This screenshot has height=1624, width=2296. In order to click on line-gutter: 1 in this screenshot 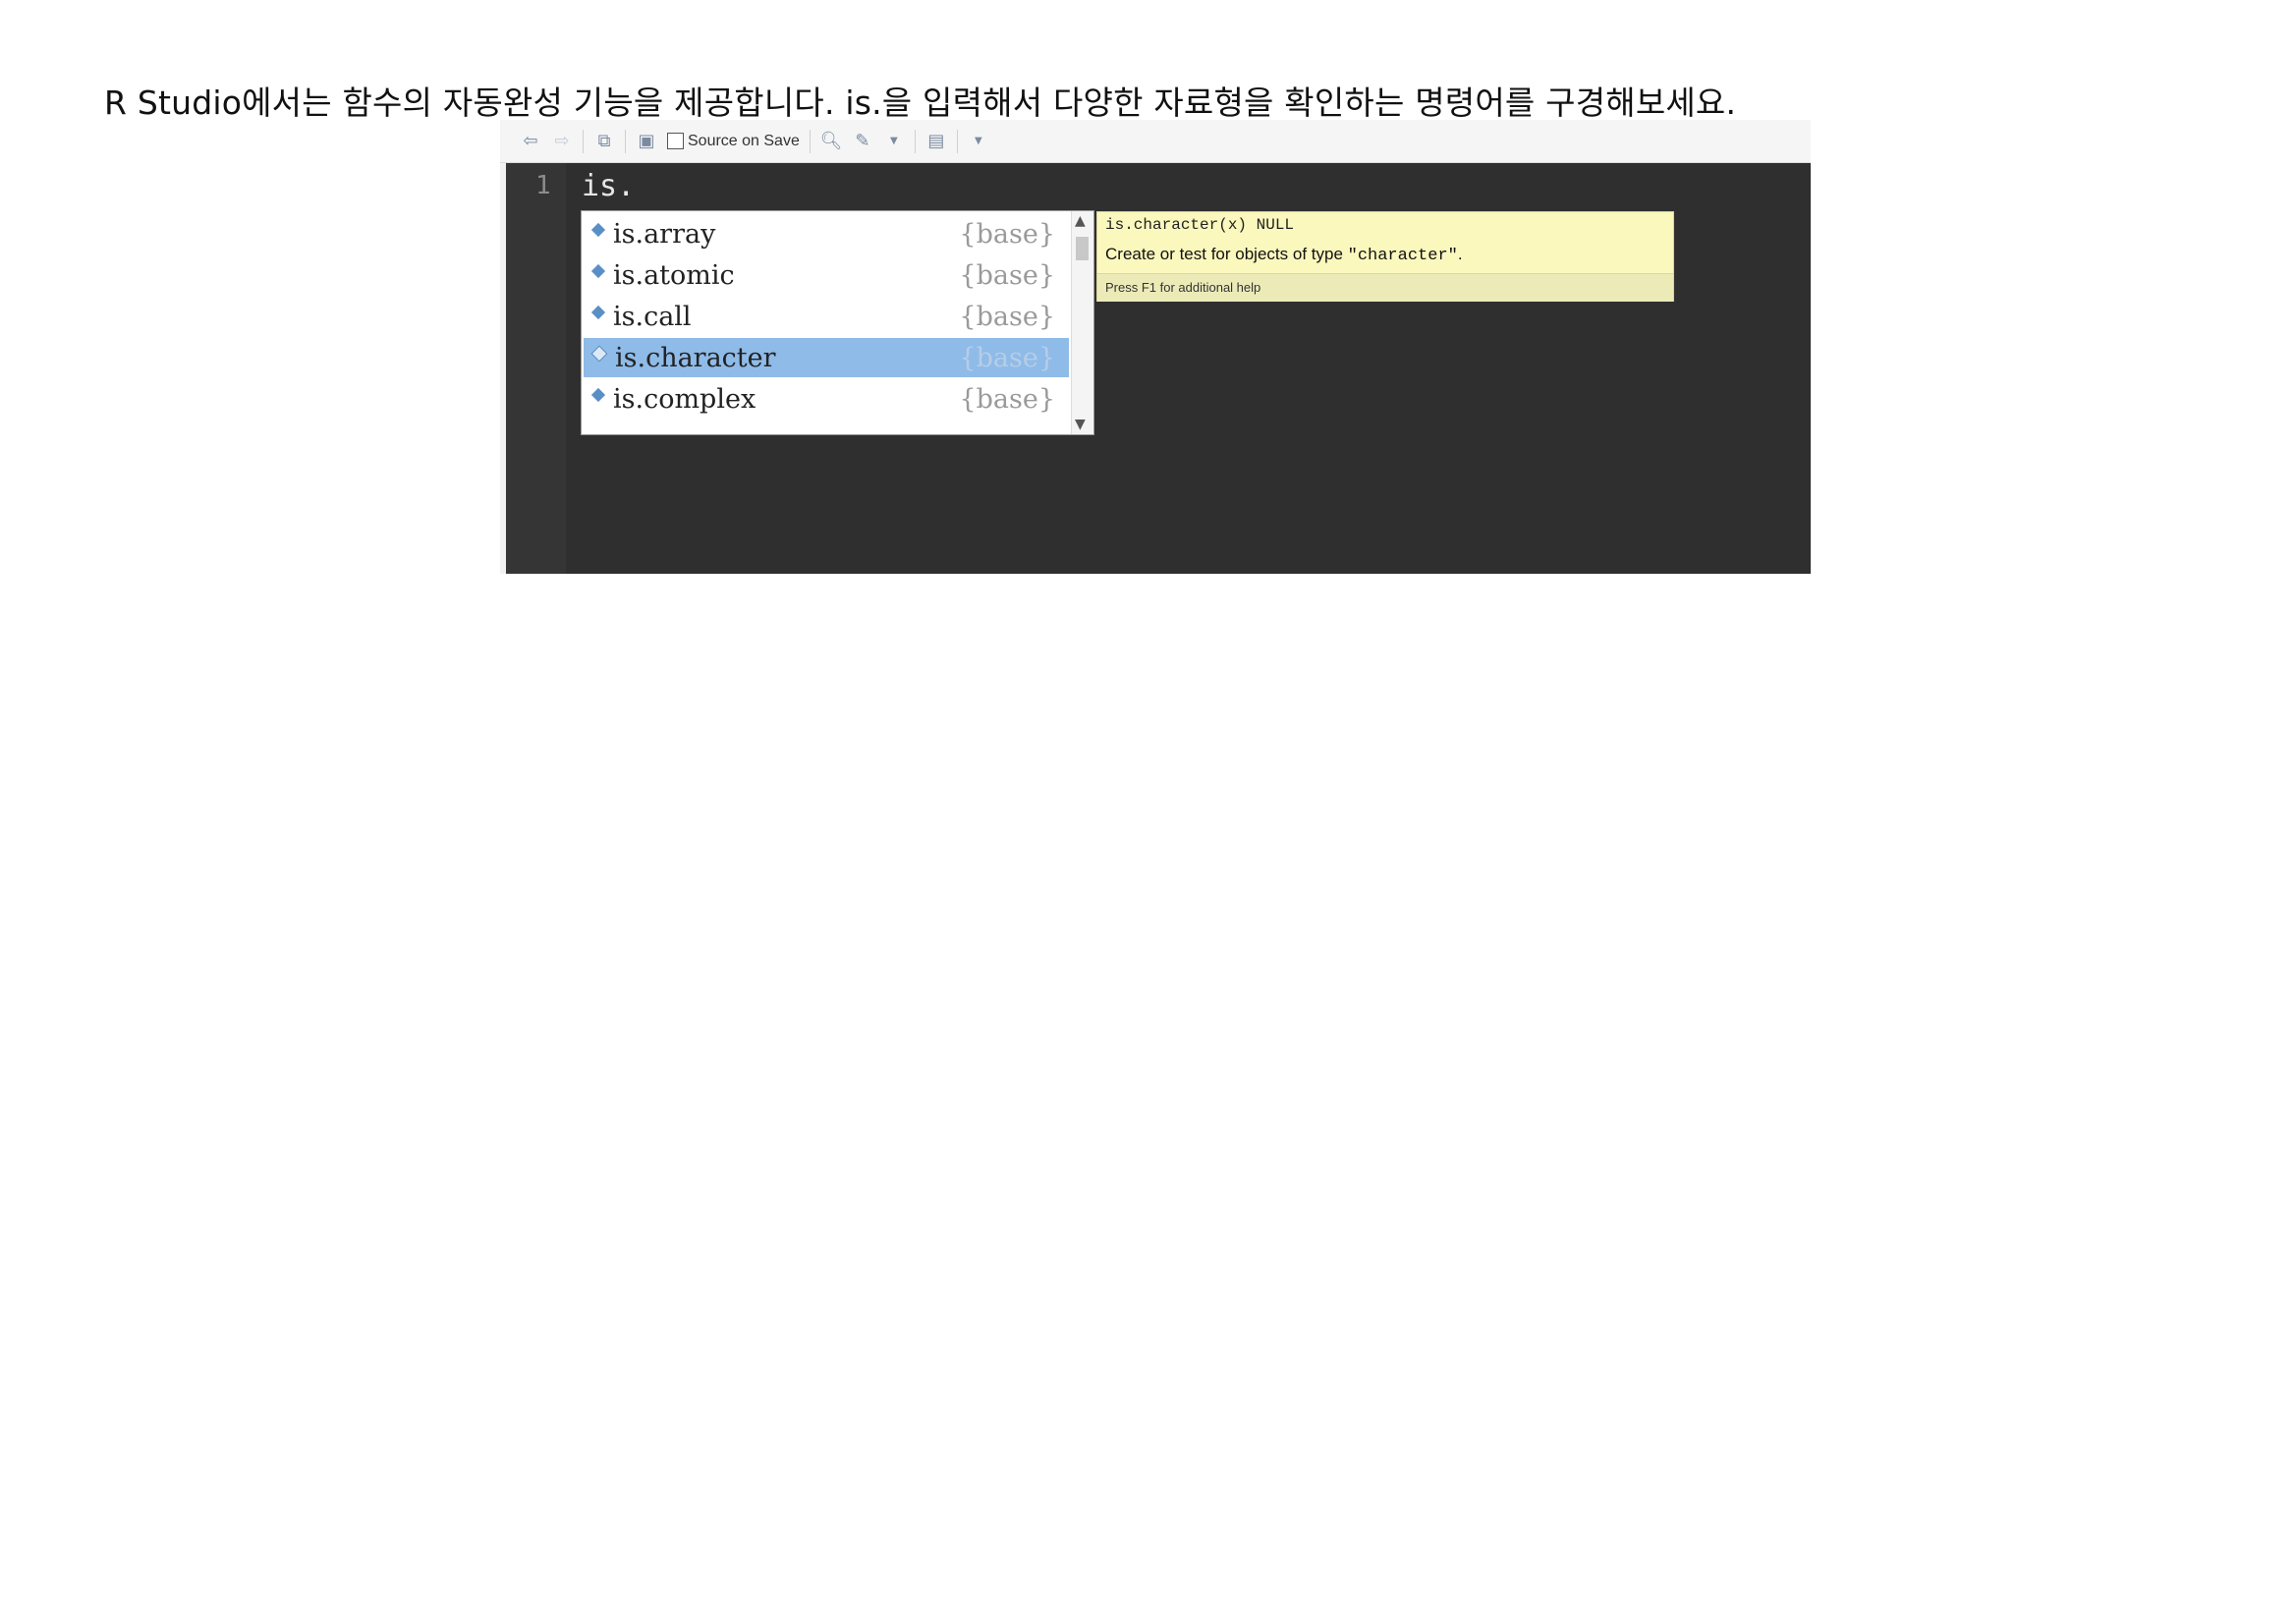, I will do `click(536, 368)`.